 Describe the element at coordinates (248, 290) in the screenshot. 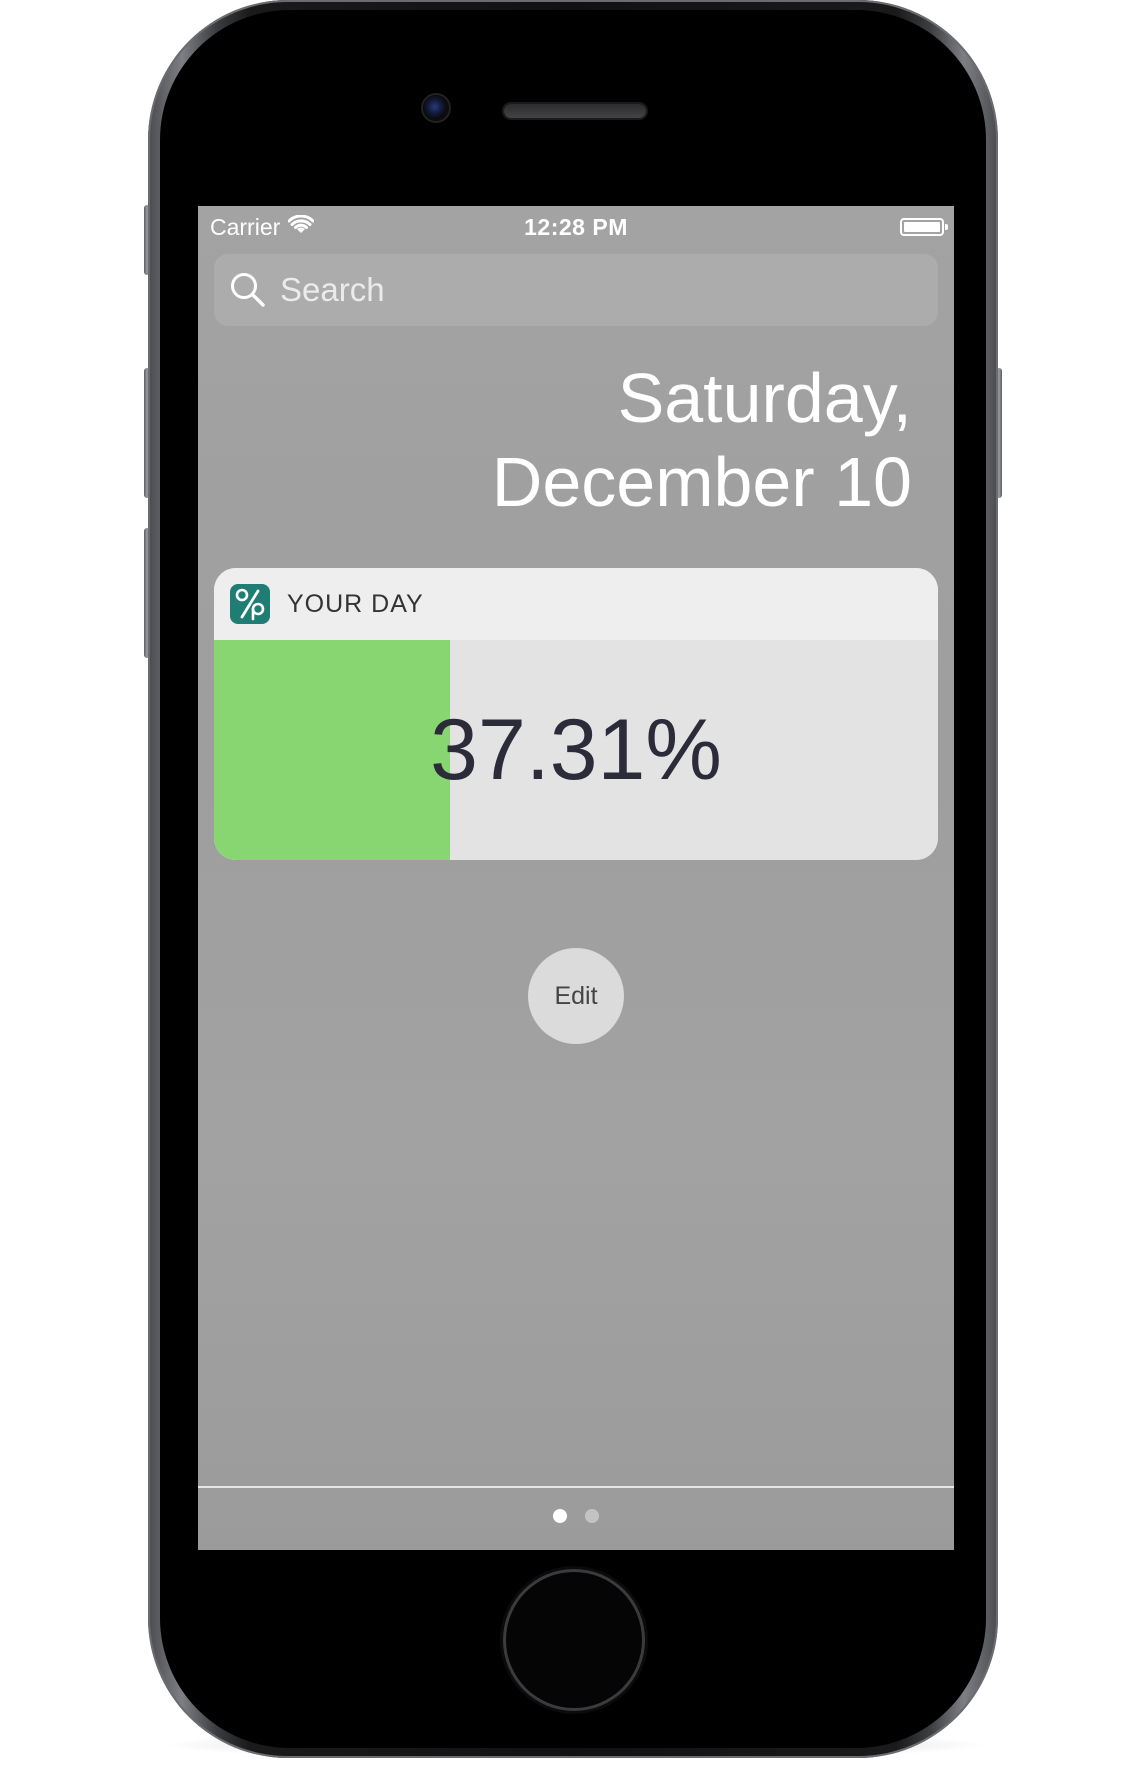

I see `search-icon` at that location.